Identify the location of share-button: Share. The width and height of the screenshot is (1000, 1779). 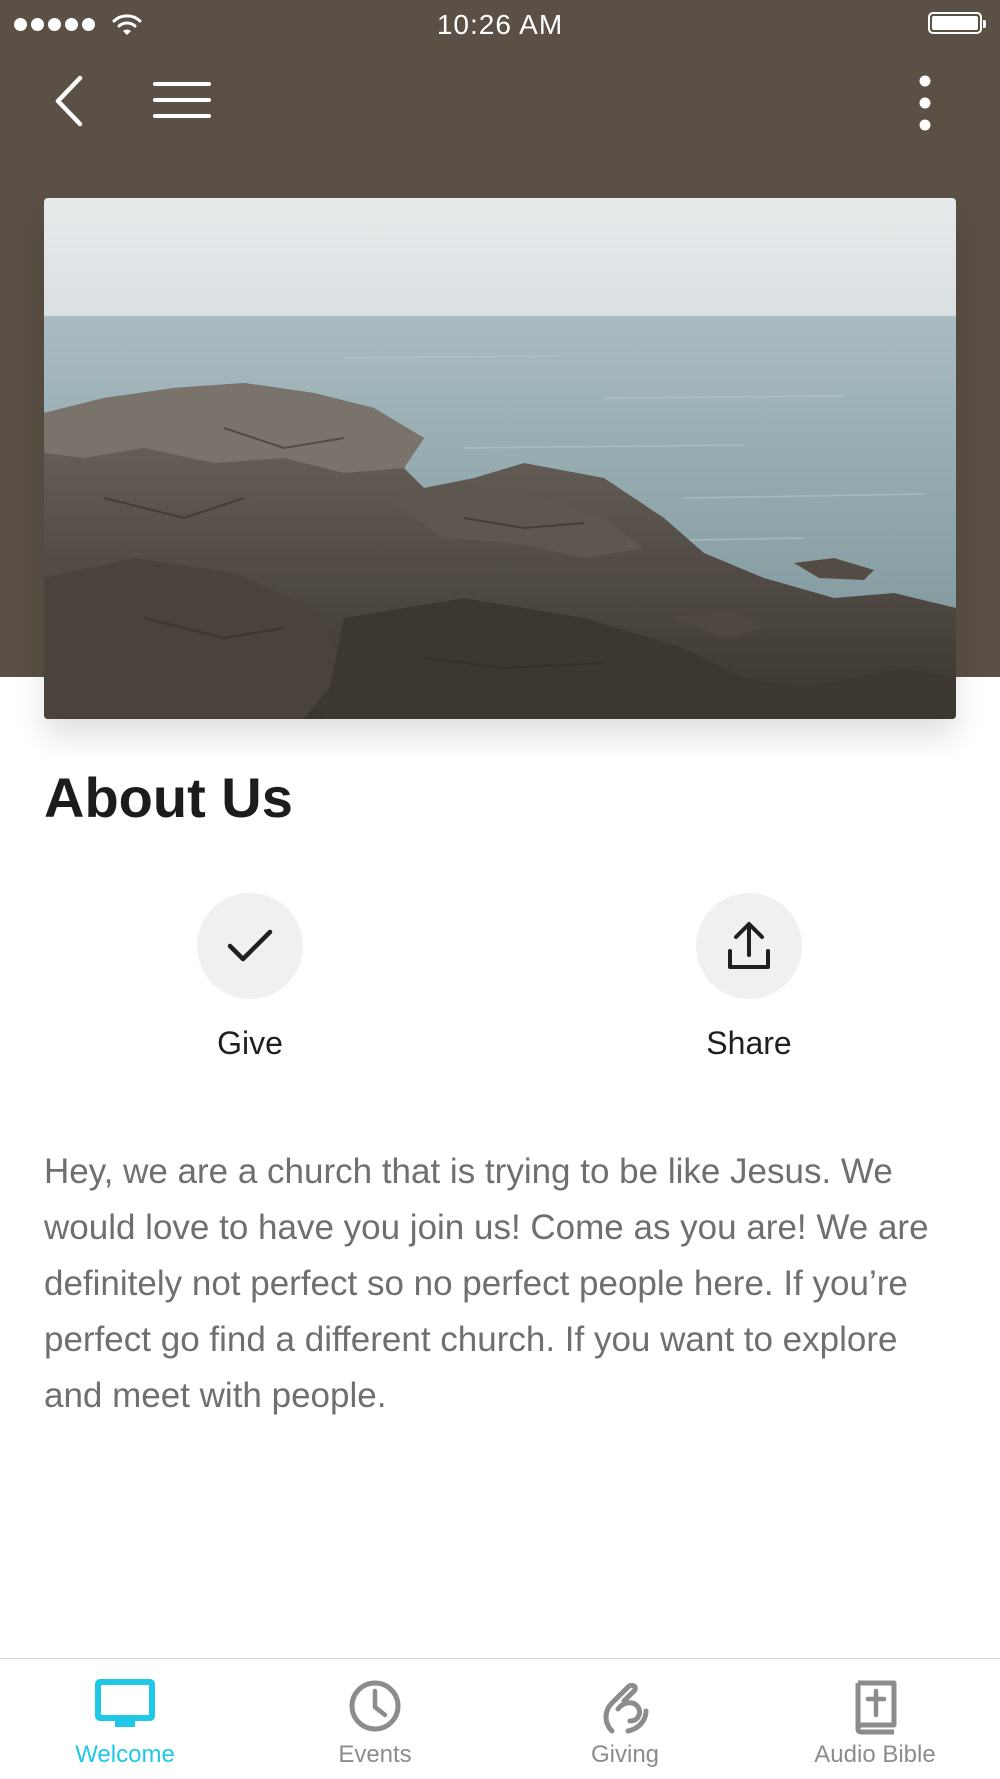
(749, 977).